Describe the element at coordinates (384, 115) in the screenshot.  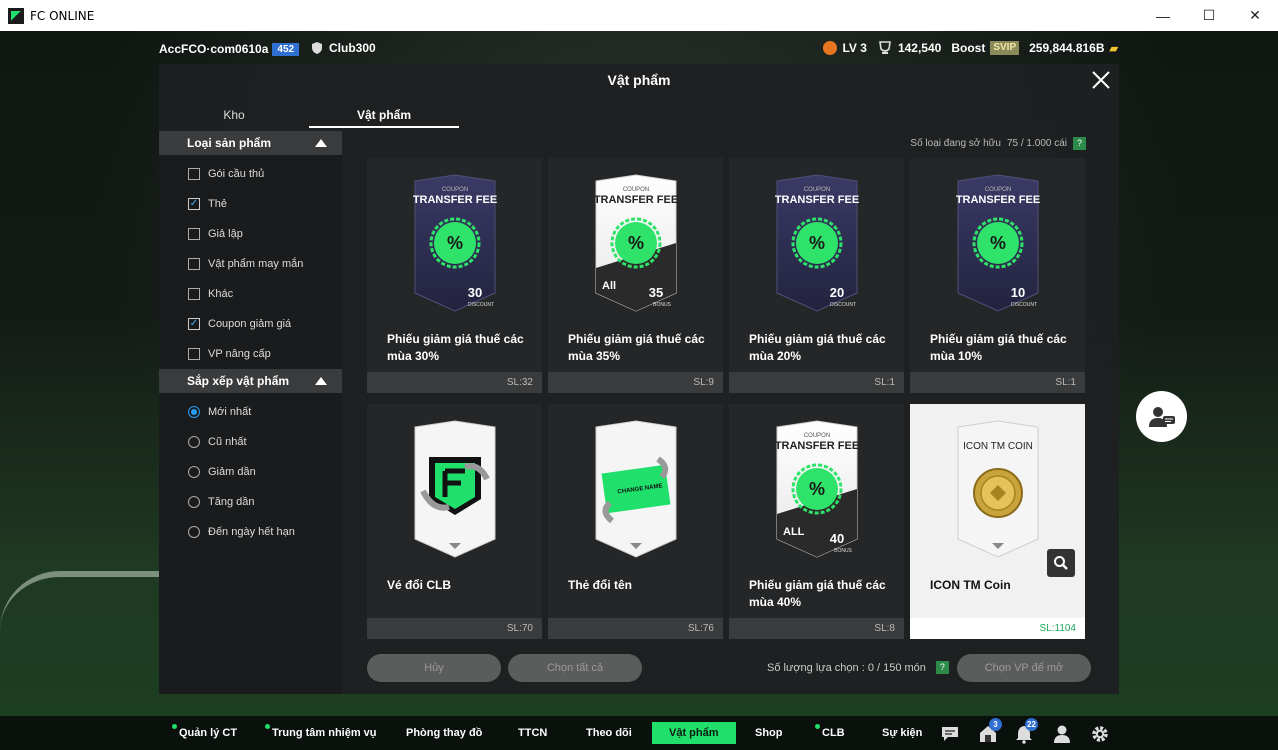
I see `tab-items: Vật phẩm` at that location.